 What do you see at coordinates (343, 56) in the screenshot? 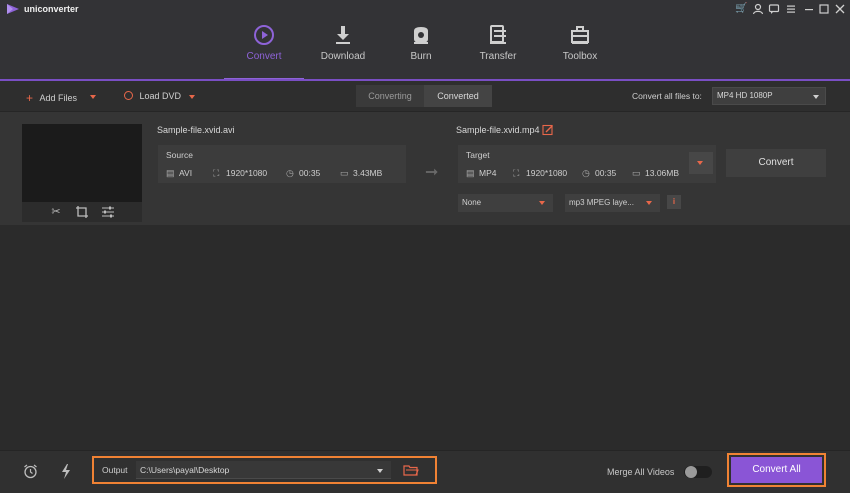
I see `tab-download-label: Download` at bounding box center [343, 56].